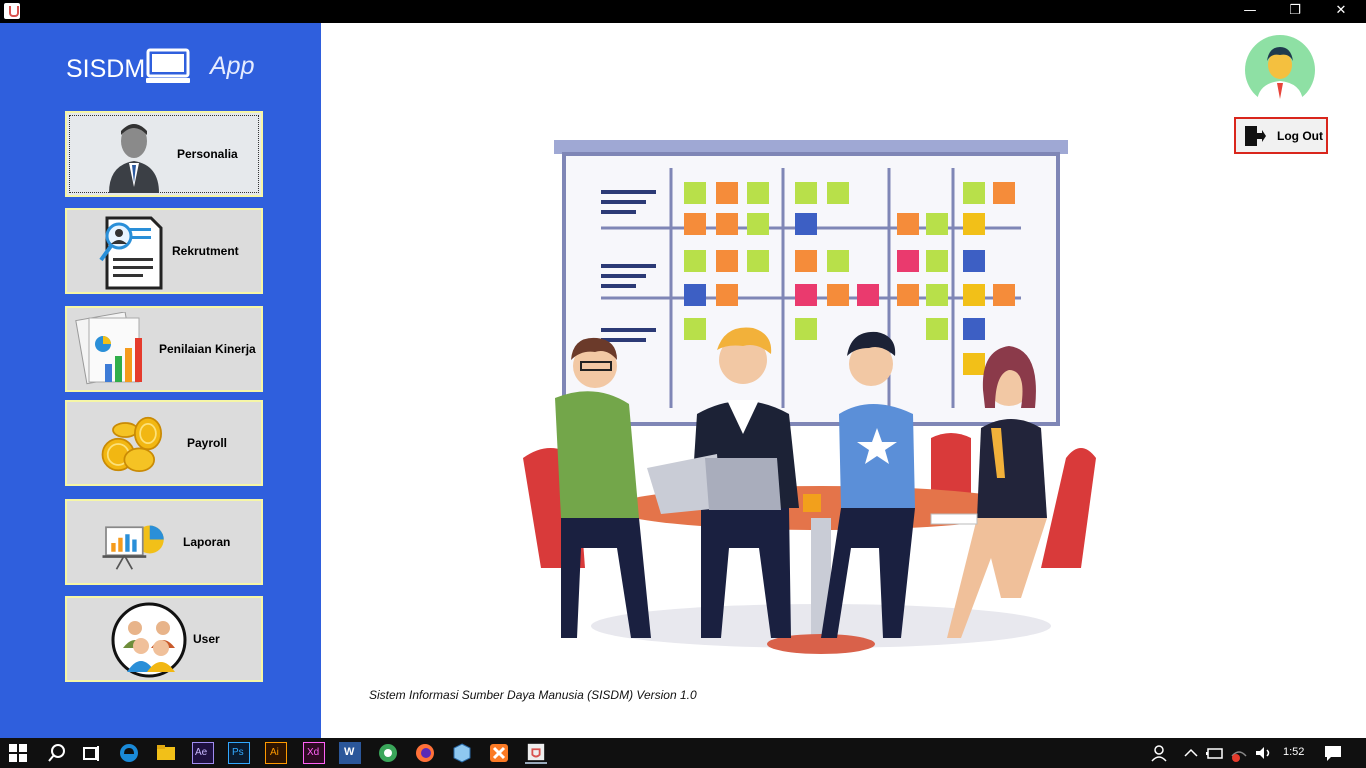  Describe the element at coordinates (1293, 752) in the screenshot. I see `clock: 1:52` at that location.